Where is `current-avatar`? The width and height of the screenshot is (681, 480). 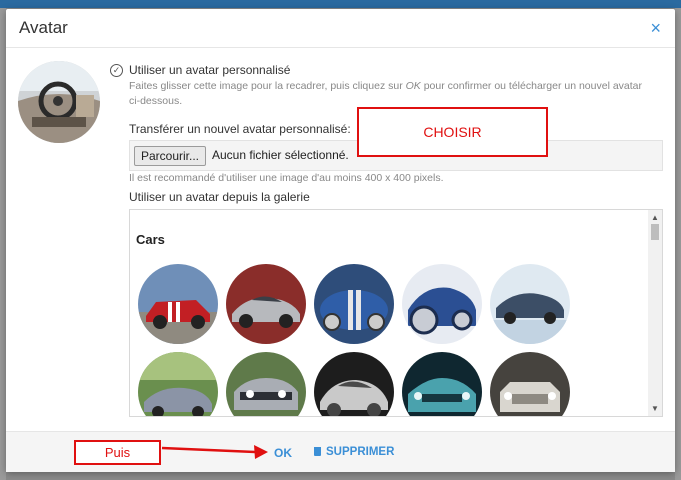 current-avatar is located at coordinates (59, 102).